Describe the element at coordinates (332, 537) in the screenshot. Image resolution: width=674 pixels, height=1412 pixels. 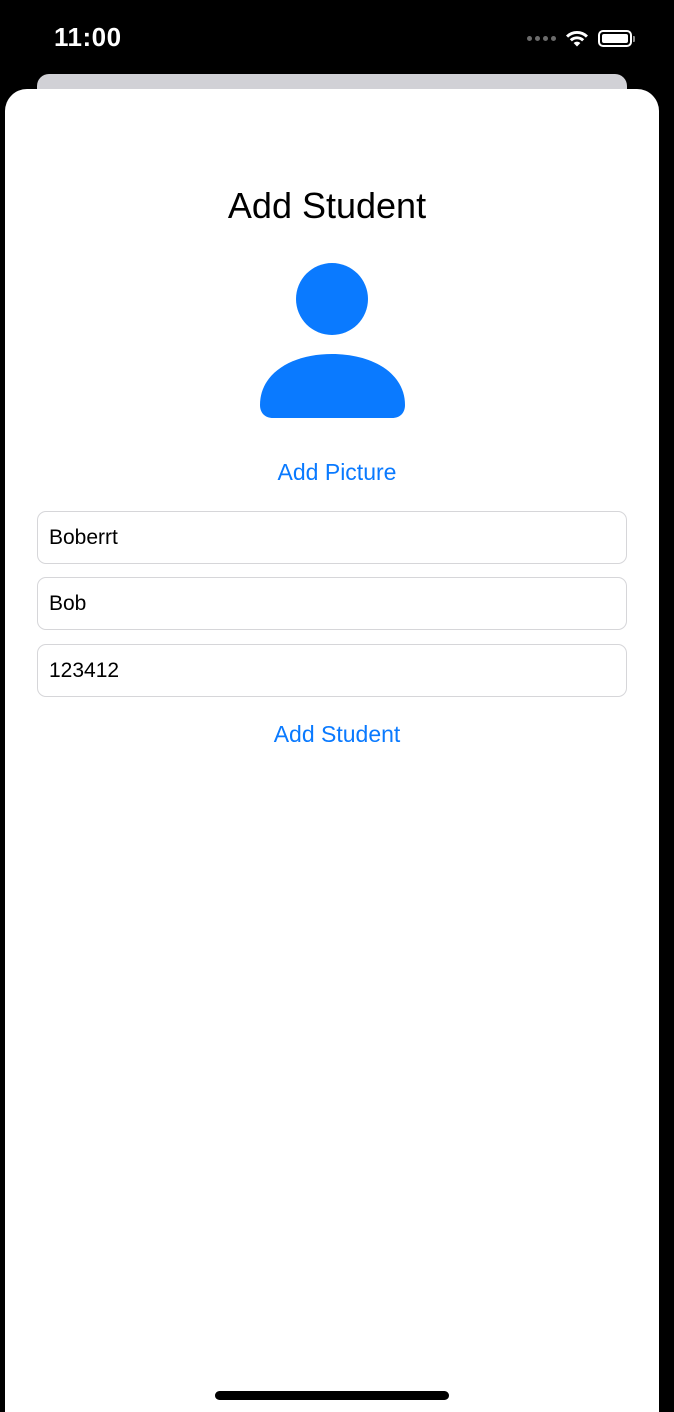
I see `last-name-field` at that location.